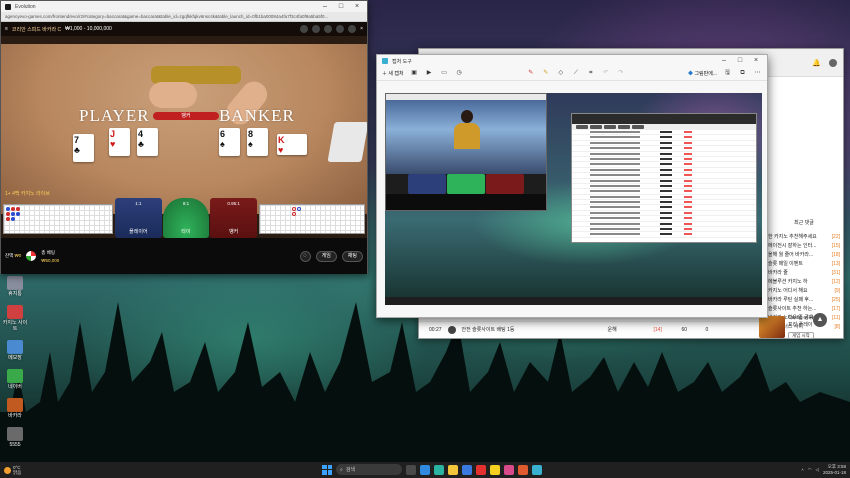 Image resolution: width=850 pixels, height=478 pixels. What do you see at coordinates (184, 29) in the screenshot?
I see `game-topbar: ≡ 코리안 스피드 바카라 C ₩1,000 - 10,000,000 ×` at bounding box center [184, 29].